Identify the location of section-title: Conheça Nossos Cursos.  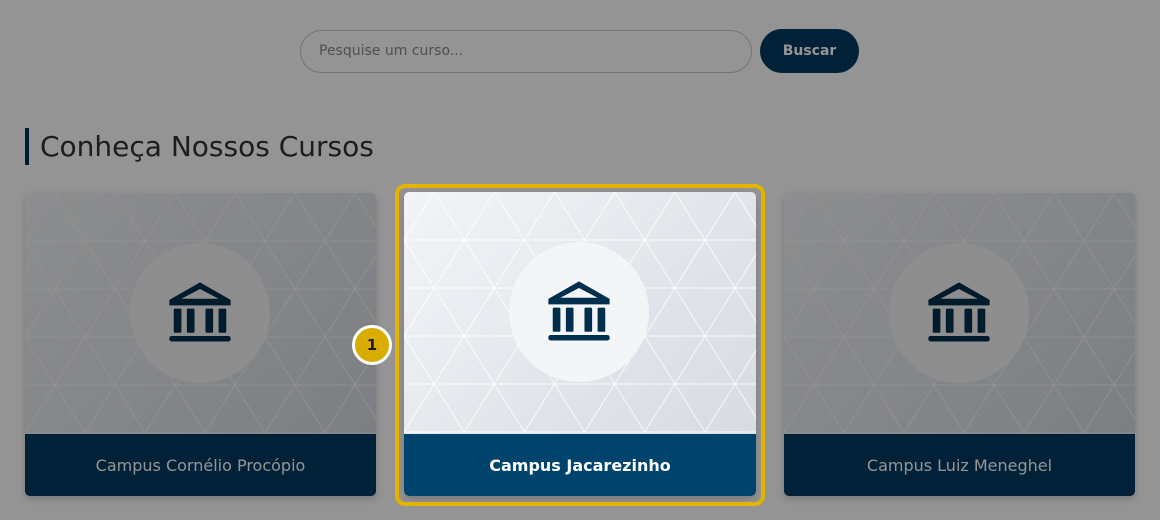
(199, 146).